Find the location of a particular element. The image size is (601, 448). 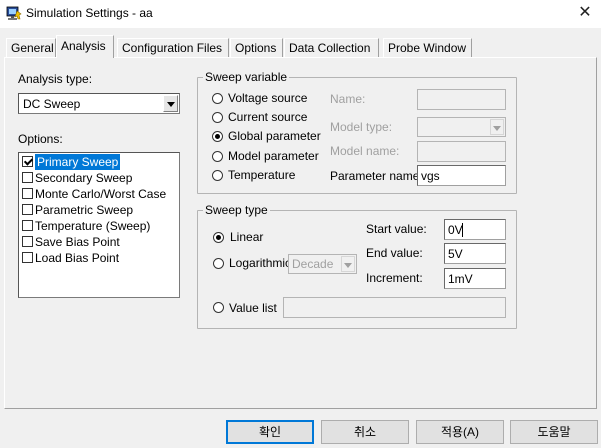

option-save-bias-point: Save Bias Point is located at coordinates (100, 242).